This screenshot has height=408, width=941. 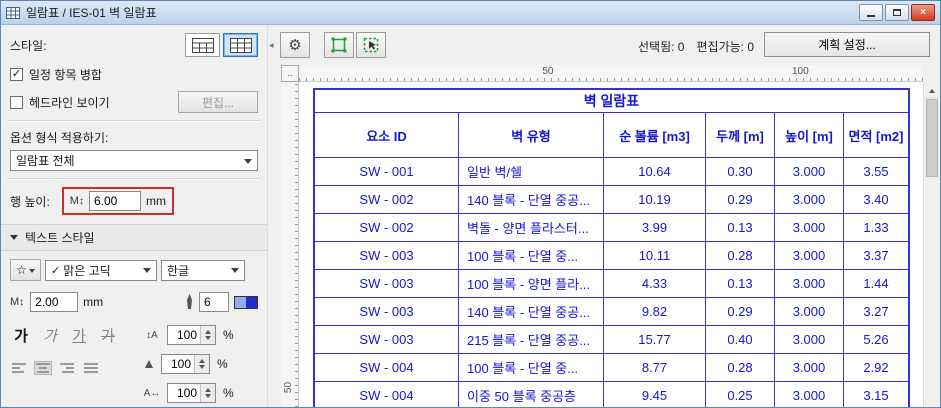 What do you see at coordinates (655, 284) in the screenshot?
I see `table-cell-net-volume: 4.33` at bounding box center [655, 284].